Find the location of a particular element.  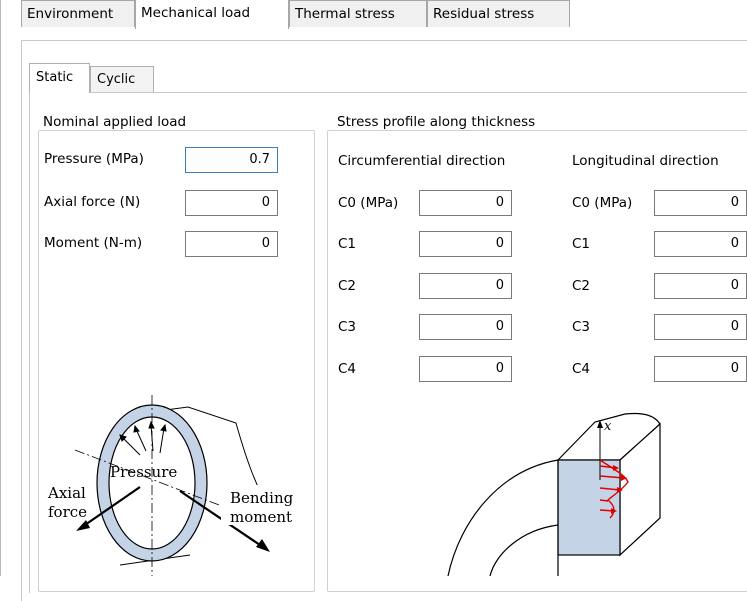

window-left-border is located at coordinates (0, 288).